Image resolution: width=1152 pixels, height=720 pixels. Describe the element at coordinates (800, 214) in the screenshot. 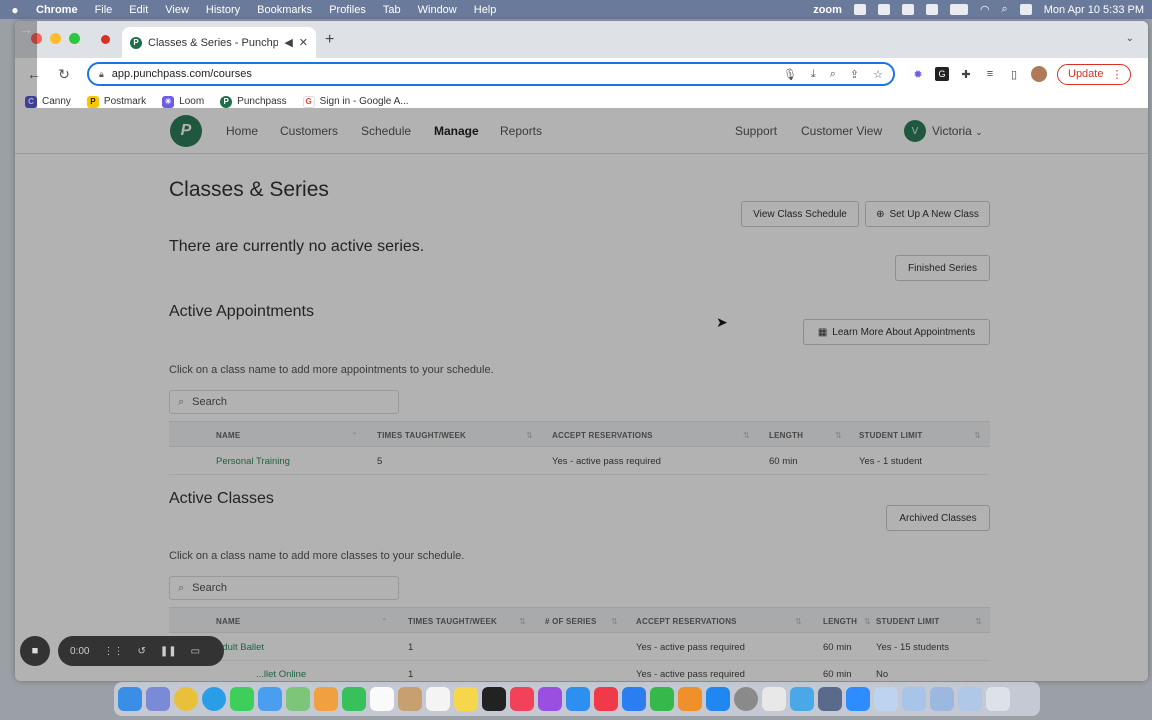

I see `view-class-schedule-button: View Class Schedule` at that location.